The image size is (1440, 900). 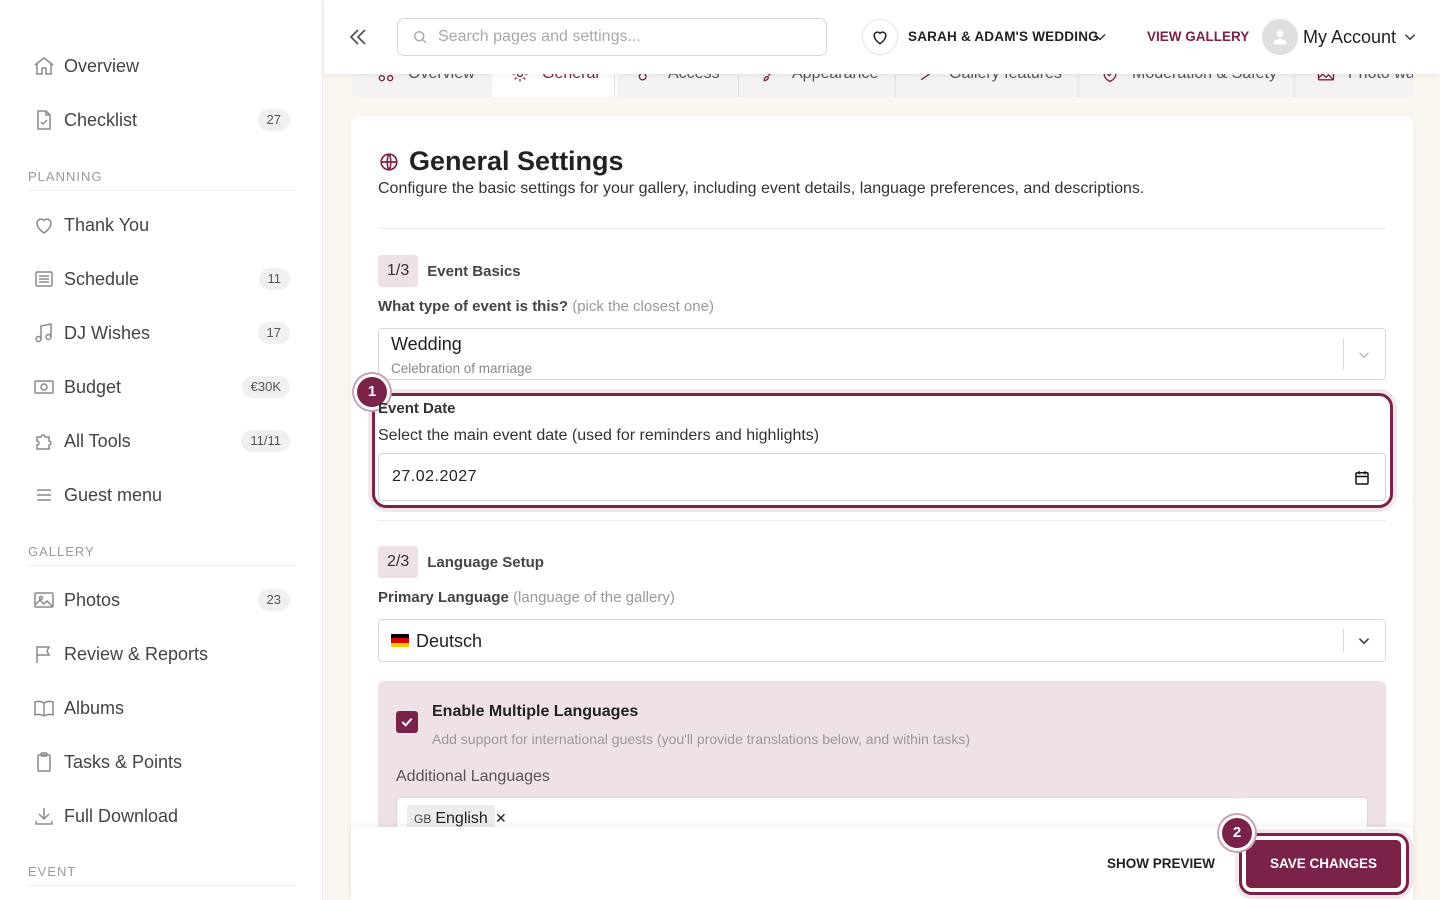 I want to click on label-text: What type of event is this?, so click(x=473, y=306).